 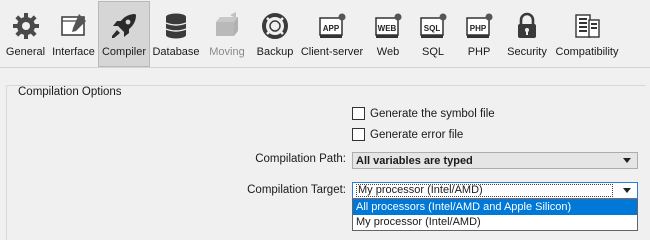 I want to click on sql-icon: SQL, so click(x=433, y=25).